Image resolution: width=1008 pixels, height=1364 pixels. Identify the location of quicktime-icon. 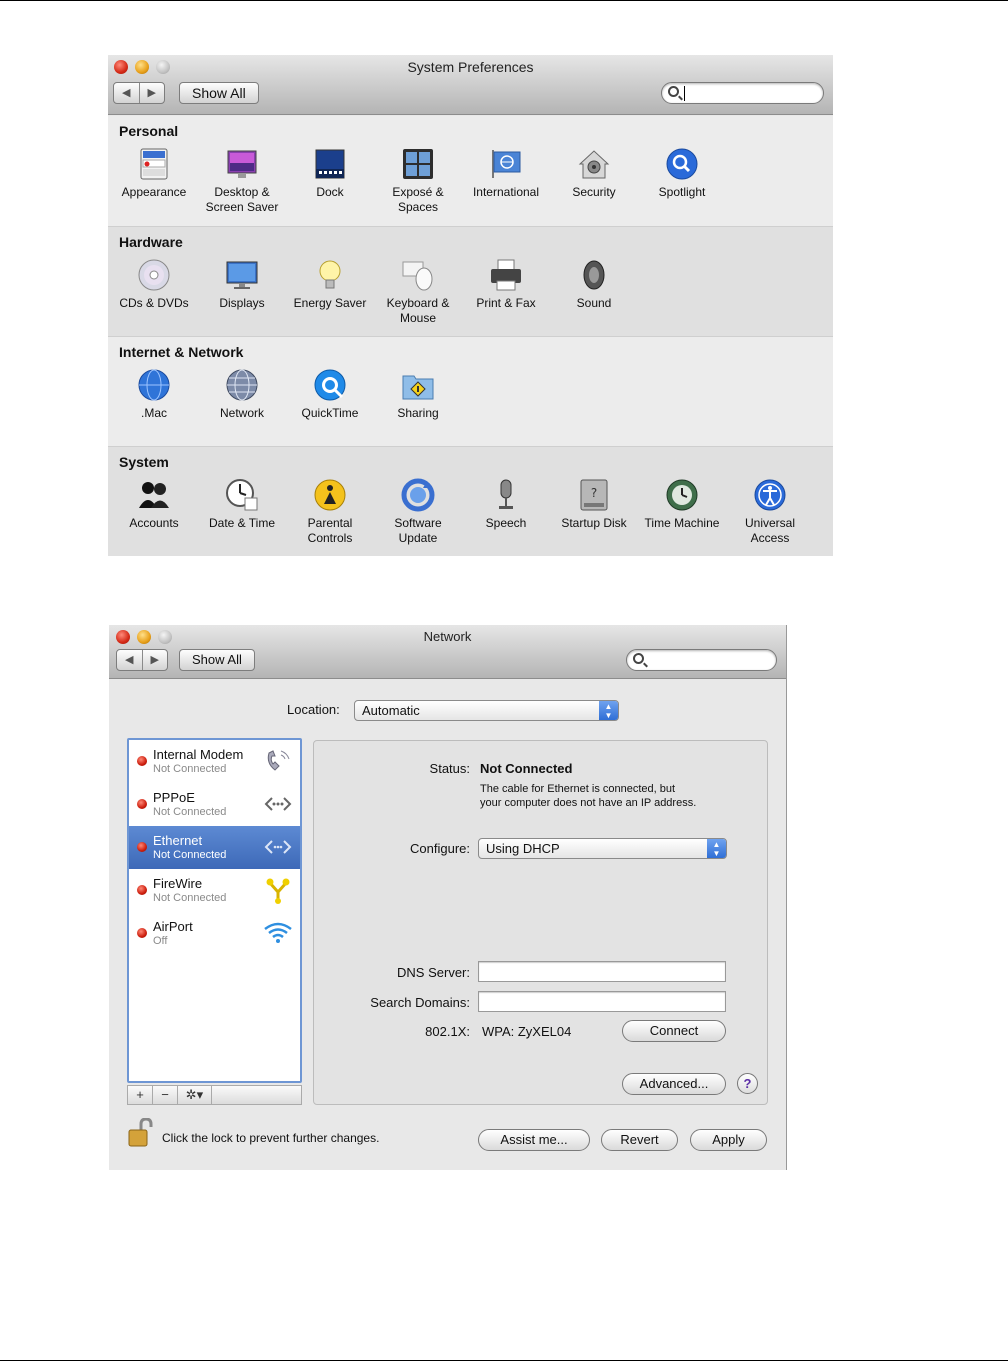
(330, 385).